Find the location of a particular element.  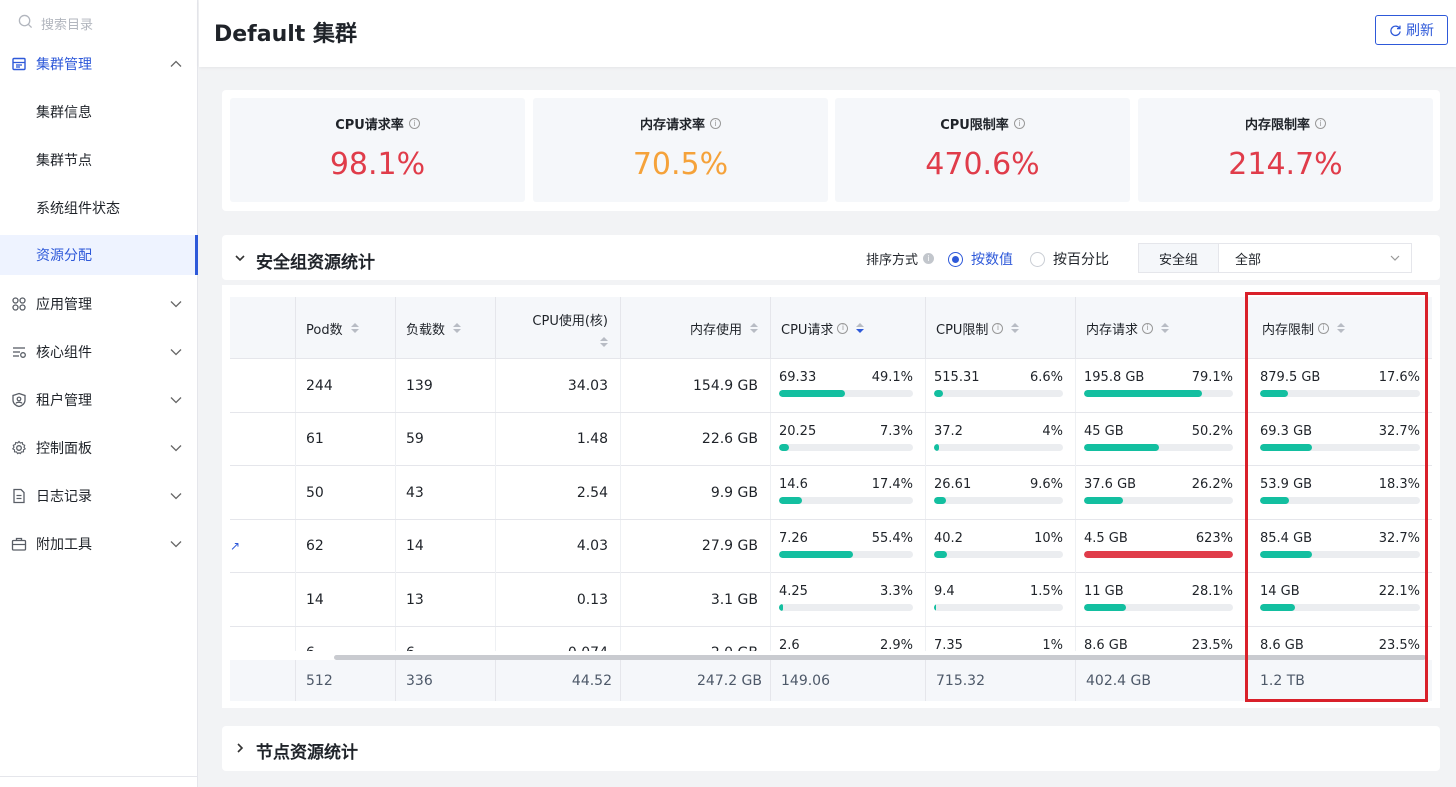

sidebar-item-tools: 附加工具 is located at coordinates (98, 544).